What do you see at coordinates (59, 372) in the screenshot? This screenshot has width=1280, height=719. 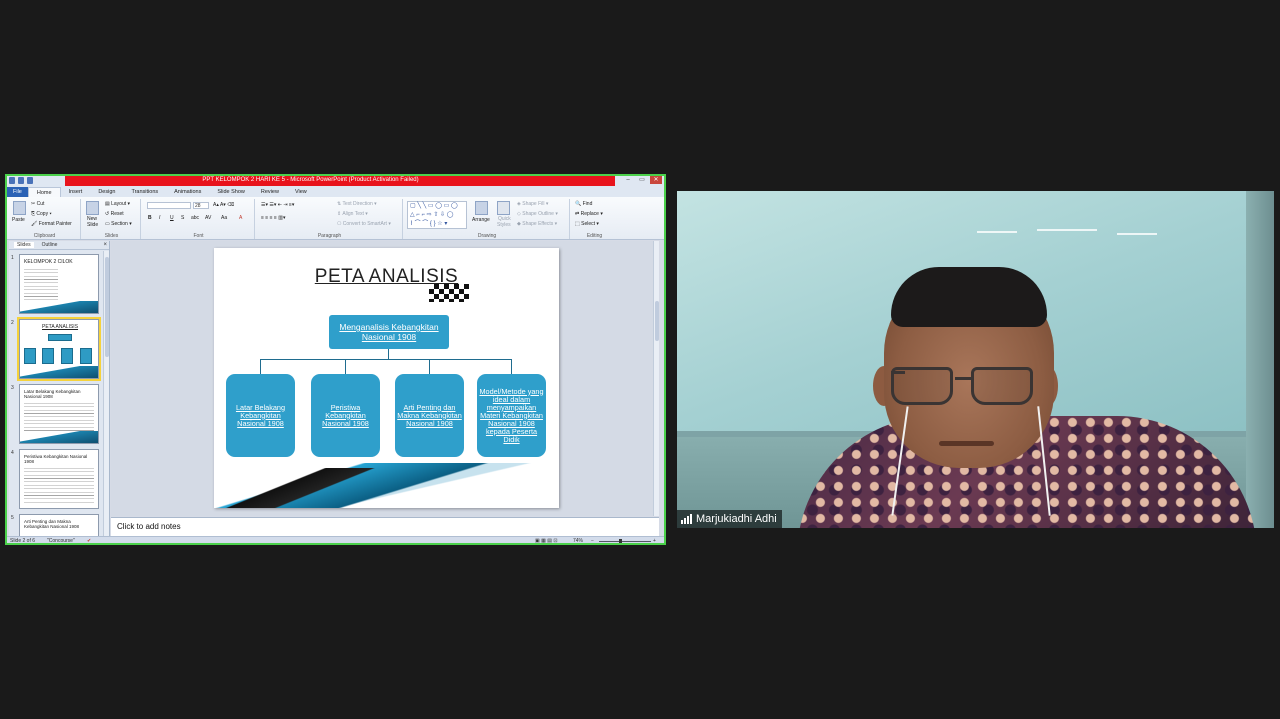 I see `thumbnail-wave` at bounding box center [59, 372].